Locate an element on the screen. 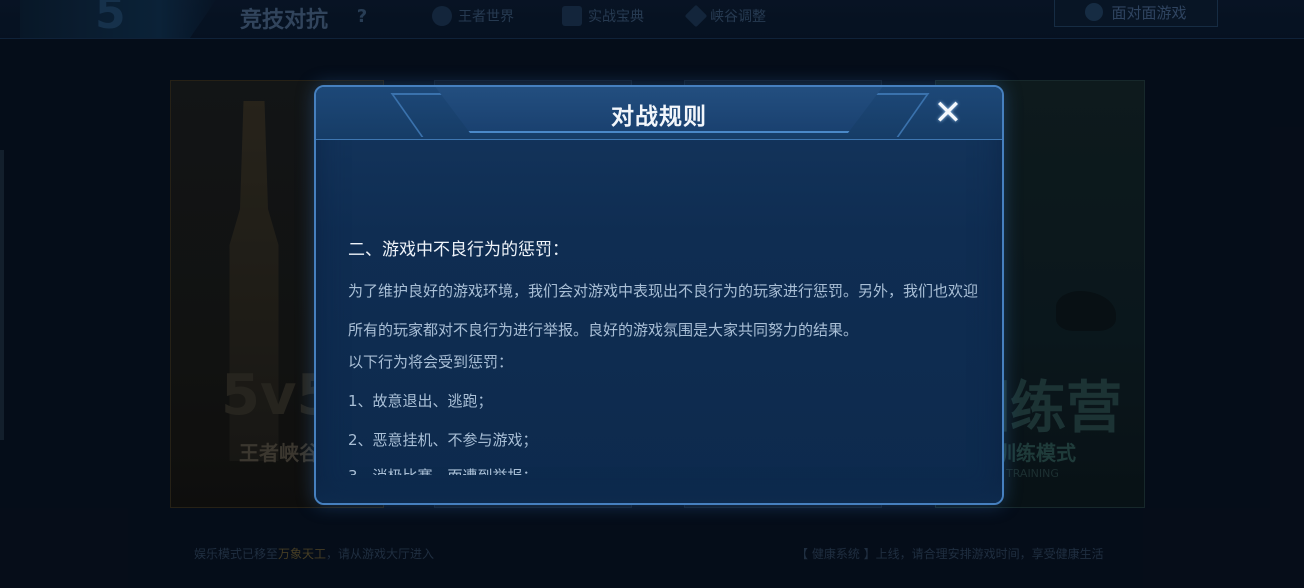 This screenshot has width=1304, height=588. dialog-header: 对战规则 ✕ is located at coordinates (659, 113).